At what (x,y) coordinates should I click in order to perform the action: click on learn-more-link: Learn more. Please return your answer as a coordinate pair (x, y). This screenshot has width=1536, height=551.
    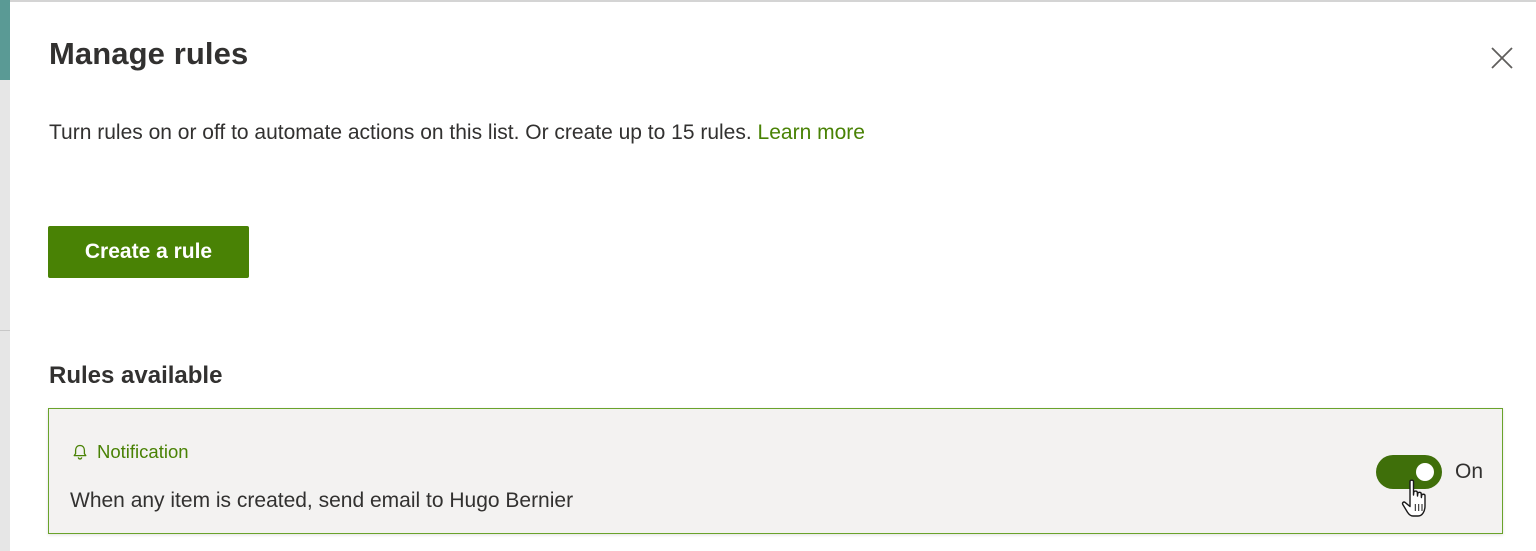
    Looking at the image, I should click on (811, 132).